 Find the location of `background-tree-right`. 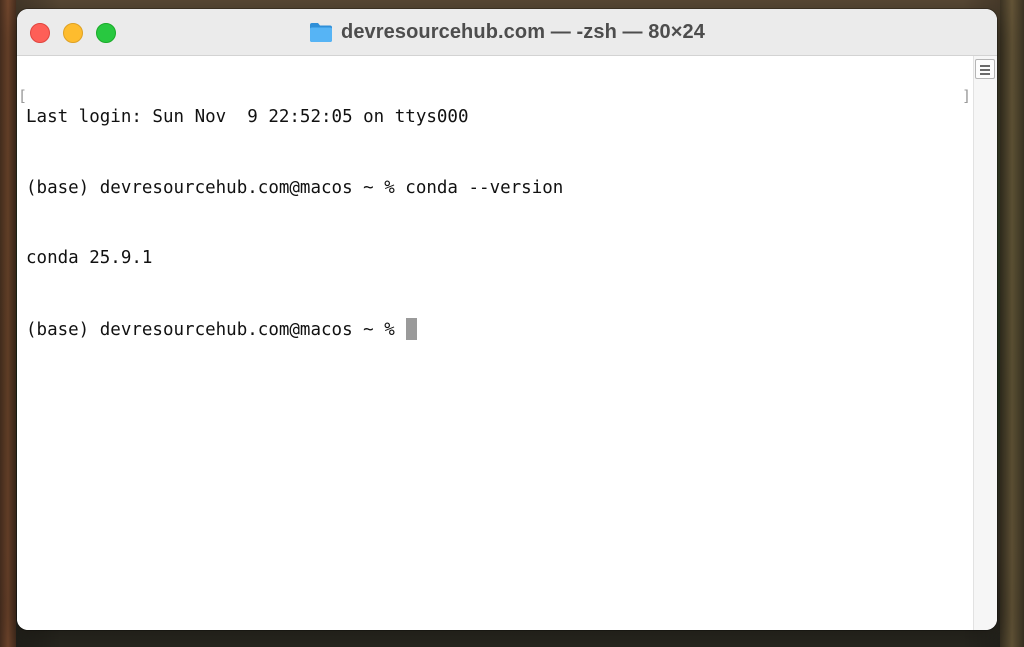

background-tree-right is located at coordinates (1012, 323).